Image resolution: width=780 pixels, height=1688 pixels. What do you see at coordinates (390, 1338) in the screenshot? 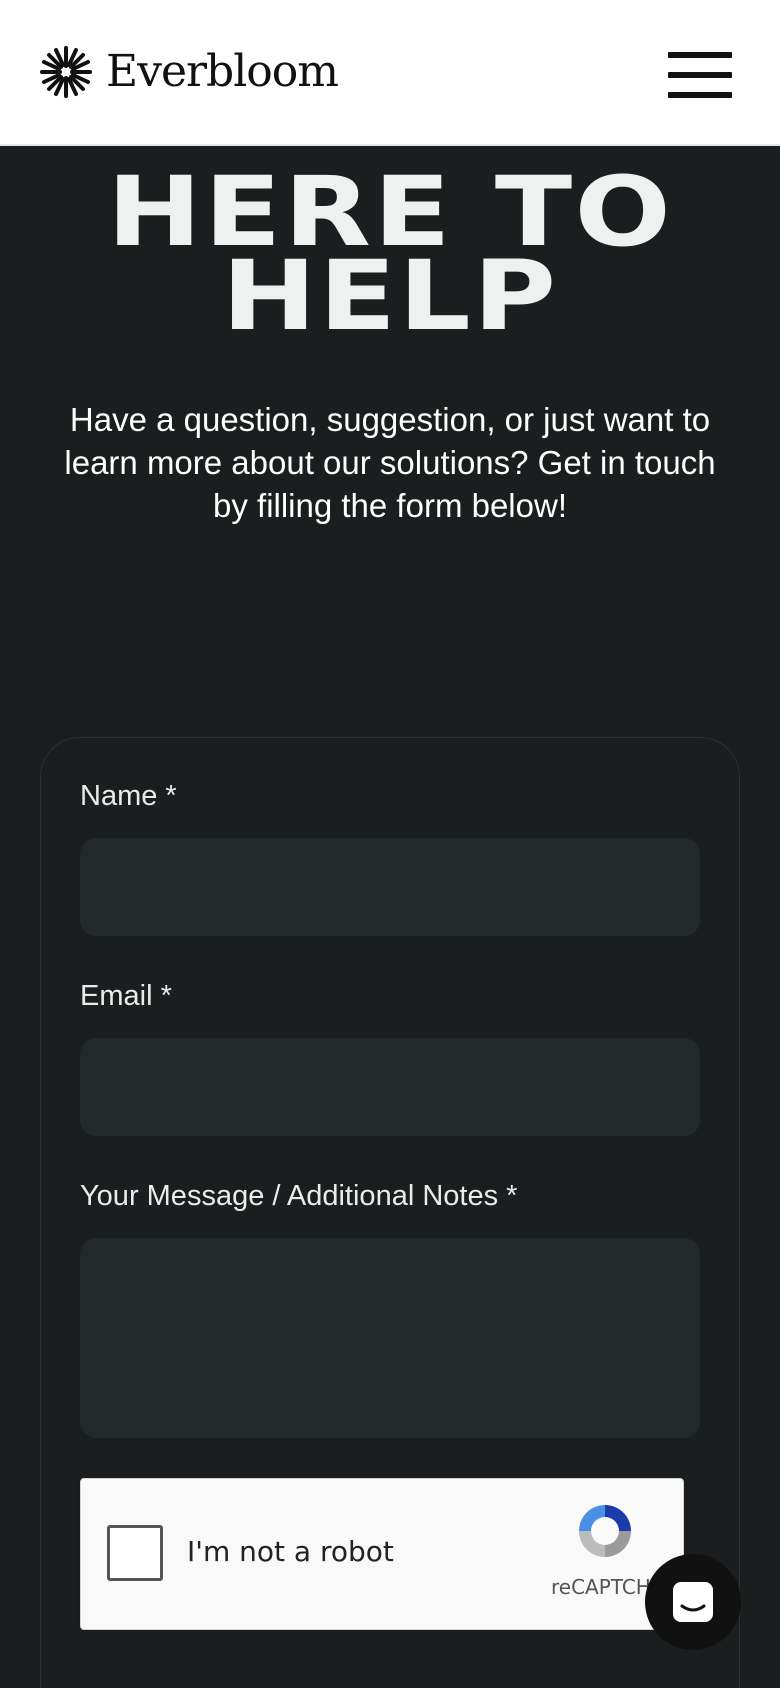
I see `message-textarea` at bounding box center [390, 1338].